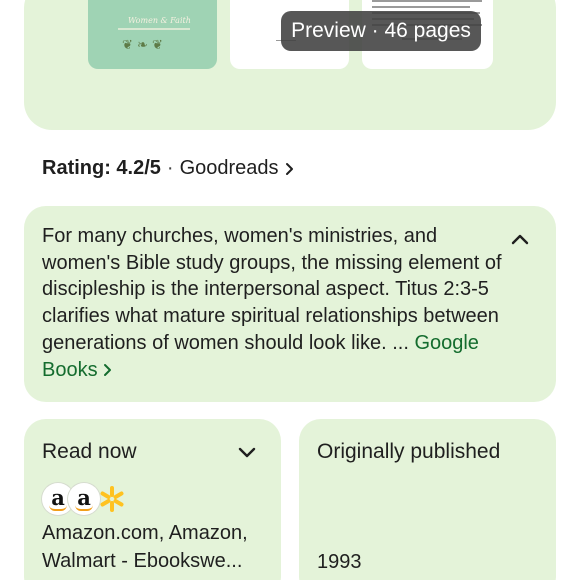 Image resolution: width=580 pixels, height=580 pixels. I want to click on chevron-up-icon, so click(520, 240).